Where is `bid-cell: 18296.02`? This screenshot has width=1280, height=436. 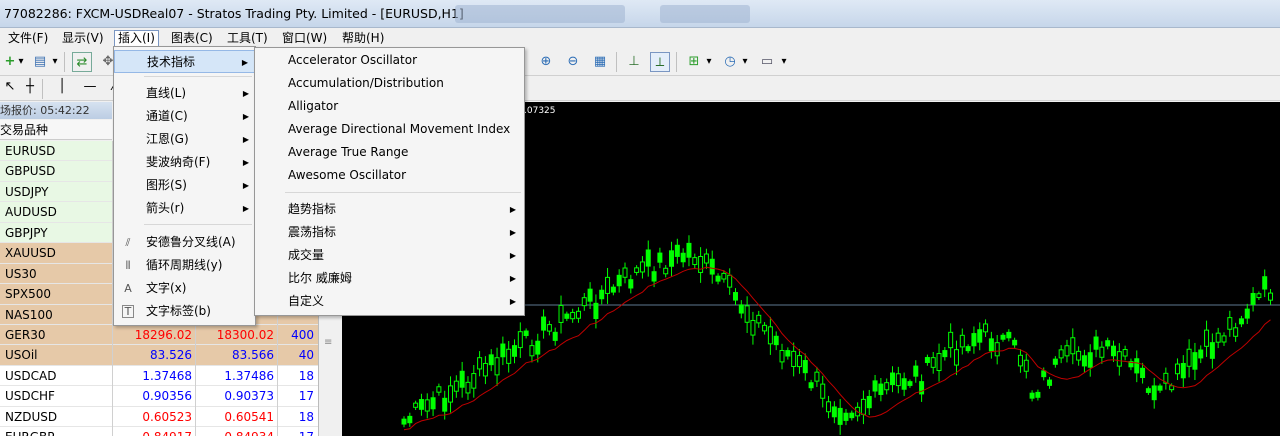 bid-cell: 18296.02 is located at coordinates (163, 334).